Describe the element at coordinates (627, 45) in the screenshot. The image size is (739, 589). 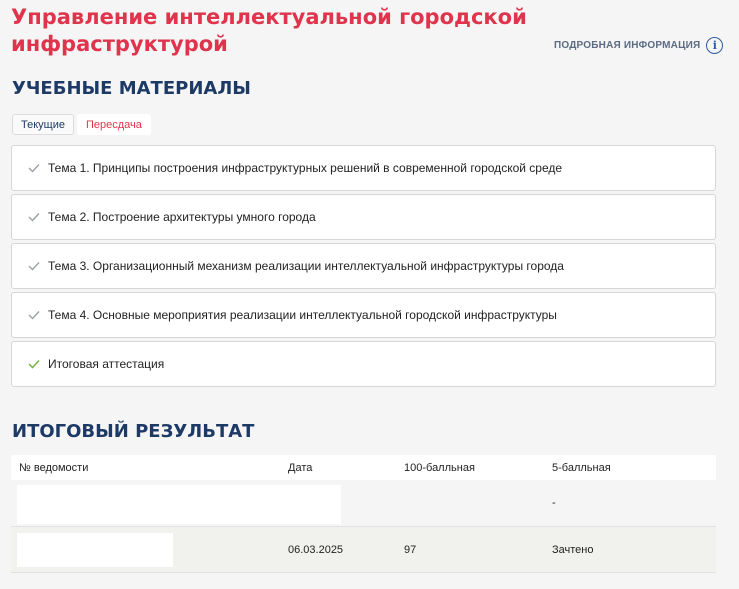
I see `more-info-label: ПОДРОБНАЯ ИНФОРМАЦИЯ` at that location.